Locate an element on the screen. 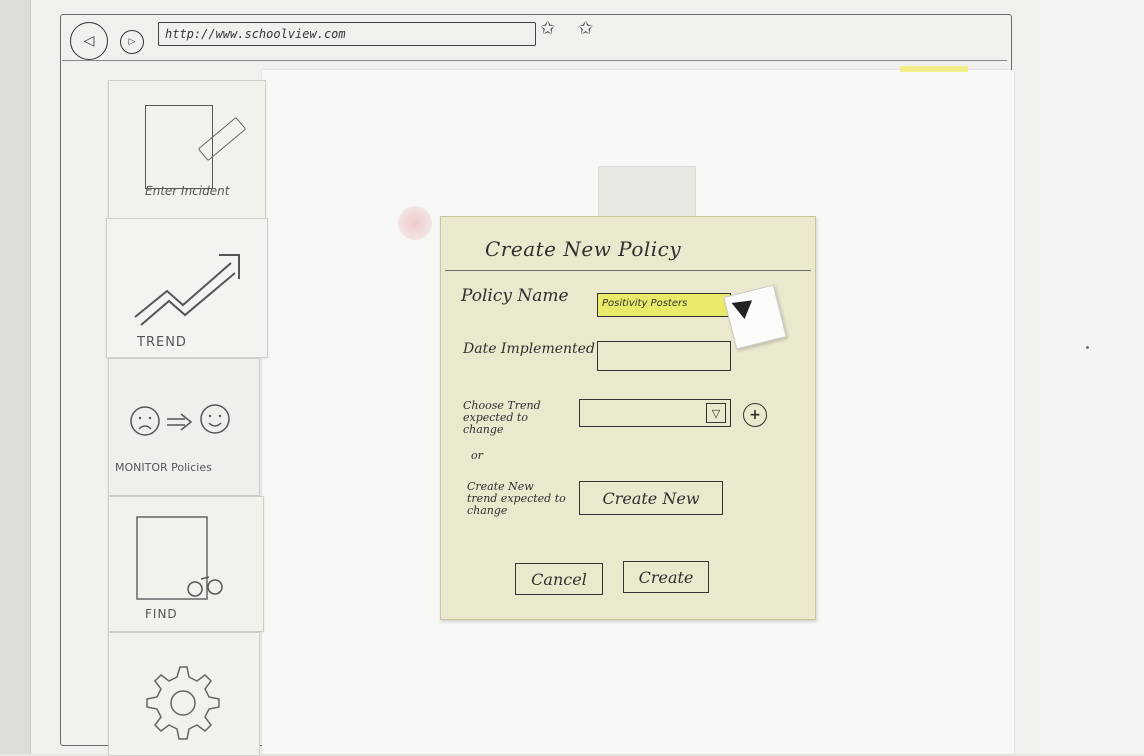 The height and width of the screenshot is (756, 1144). faint-logo-icon is located at coordinates (415, 223).